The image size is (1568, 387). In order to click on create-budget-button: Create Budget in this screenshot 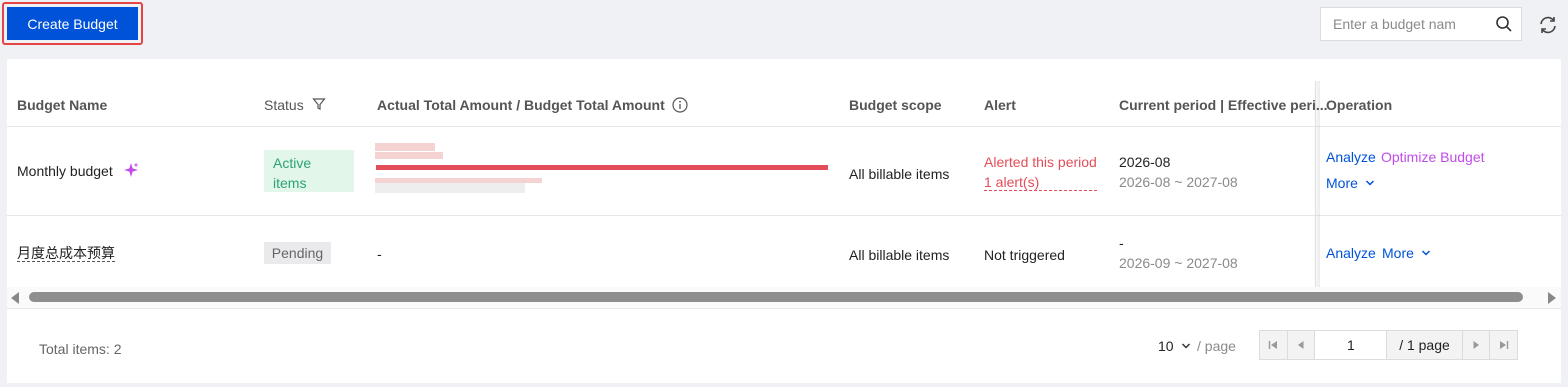, I will do `click(72, 23)`.